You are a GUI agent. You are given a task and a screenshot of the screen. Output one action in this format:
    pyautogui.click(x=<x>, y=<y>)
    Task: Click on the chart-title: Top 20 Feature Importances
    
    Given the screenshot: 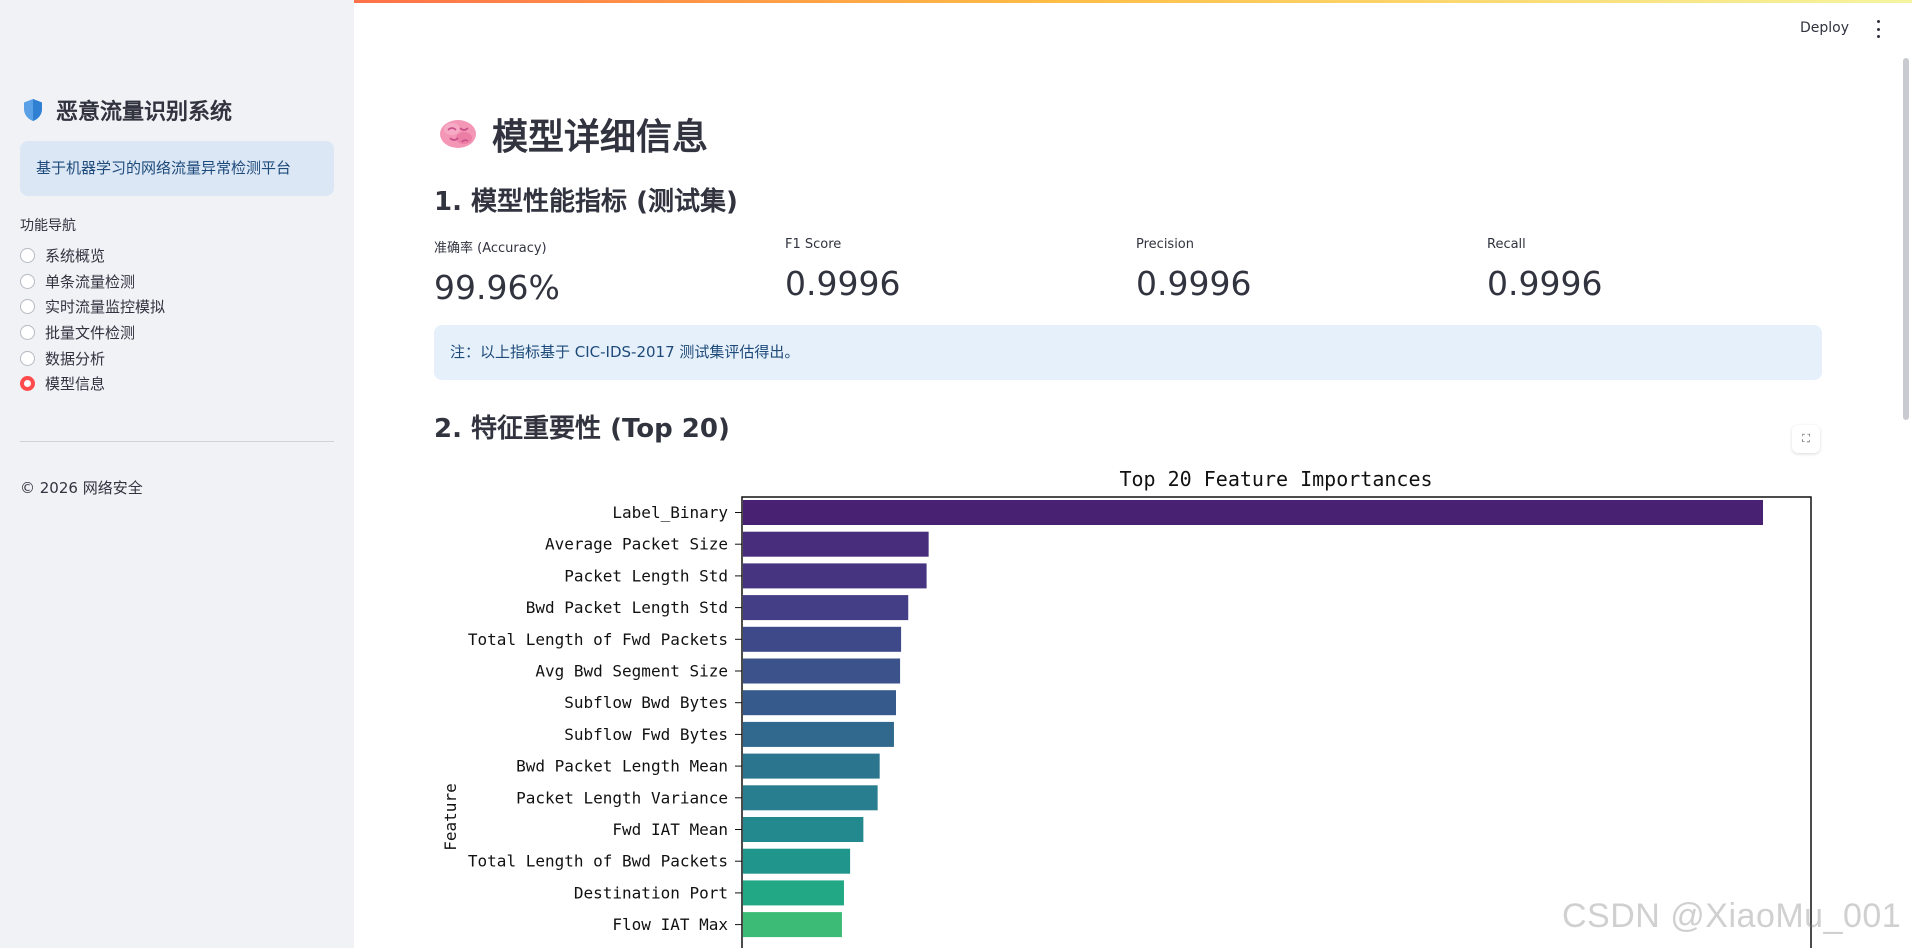 What is the action you would take?
    pyautogui.click(x=1275, y=479)
    